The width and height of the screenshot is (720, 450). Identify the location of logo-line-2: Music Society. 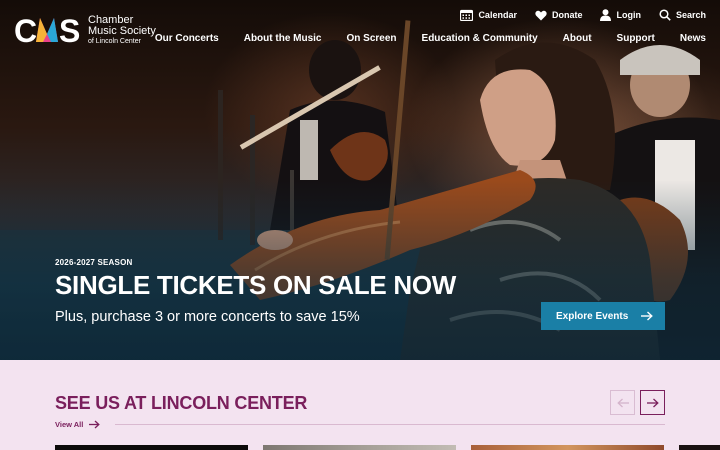
(122, 31).